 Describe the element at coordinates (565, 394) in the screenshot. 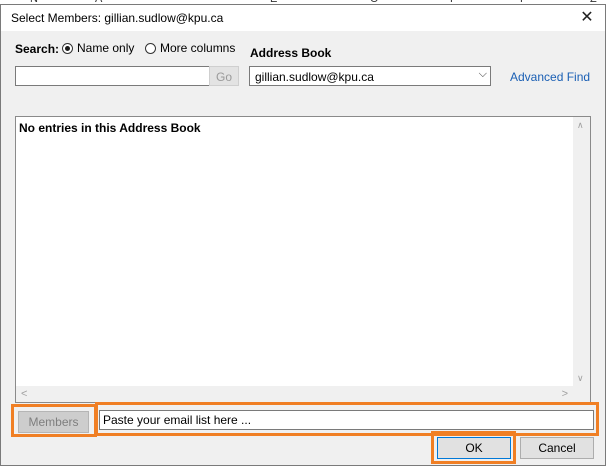

I see `scroll-right-icon: >` at that location.